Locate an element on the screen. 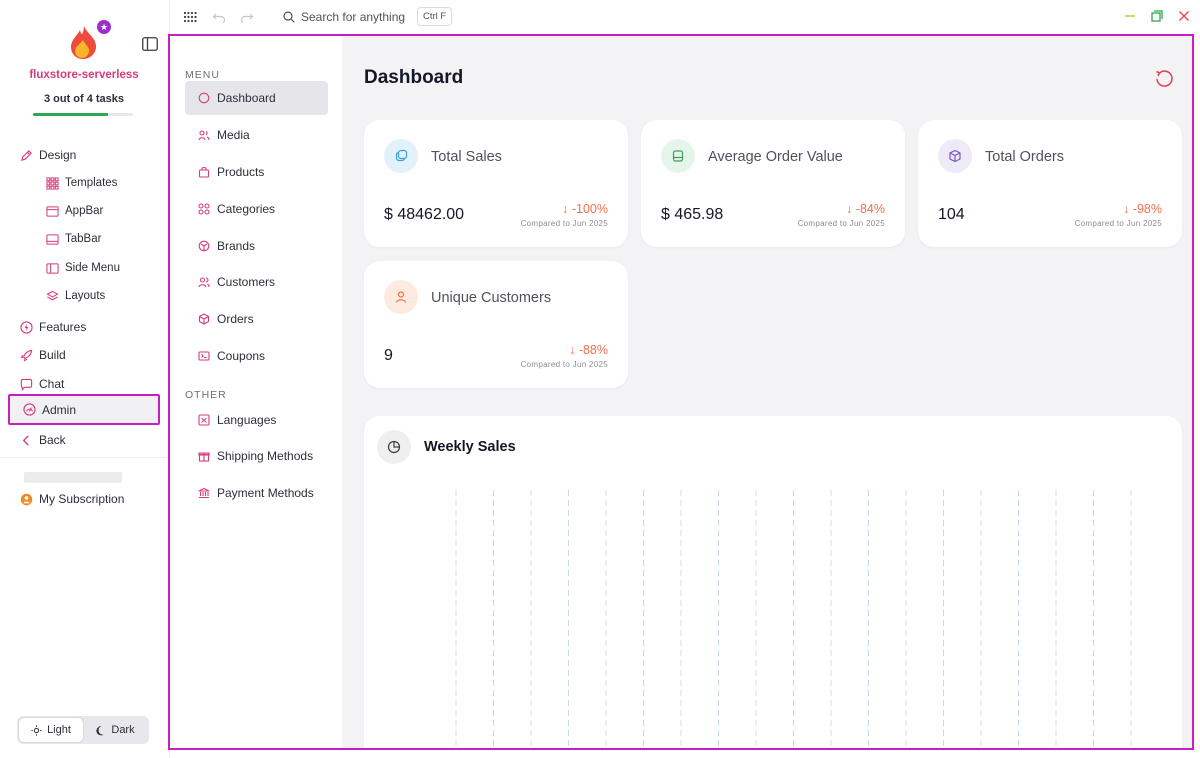  side-menu-icon is located at coordinates (52, 268).